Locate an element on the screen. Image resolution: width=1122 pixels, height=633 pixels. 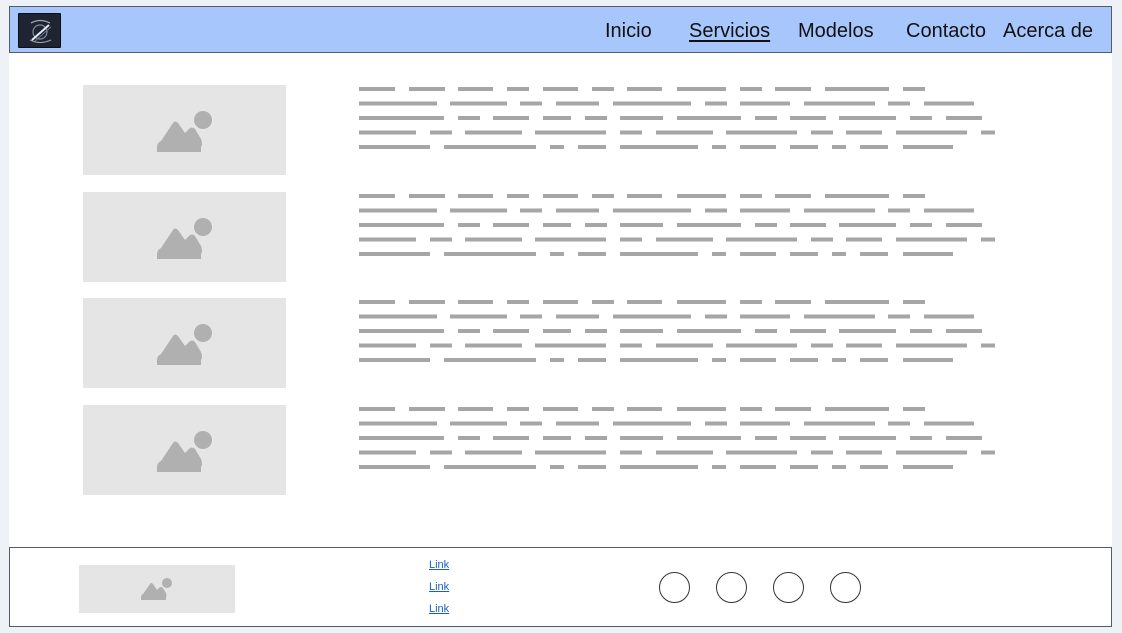
image-placeholder-icon is located at coordinates (156, 589).